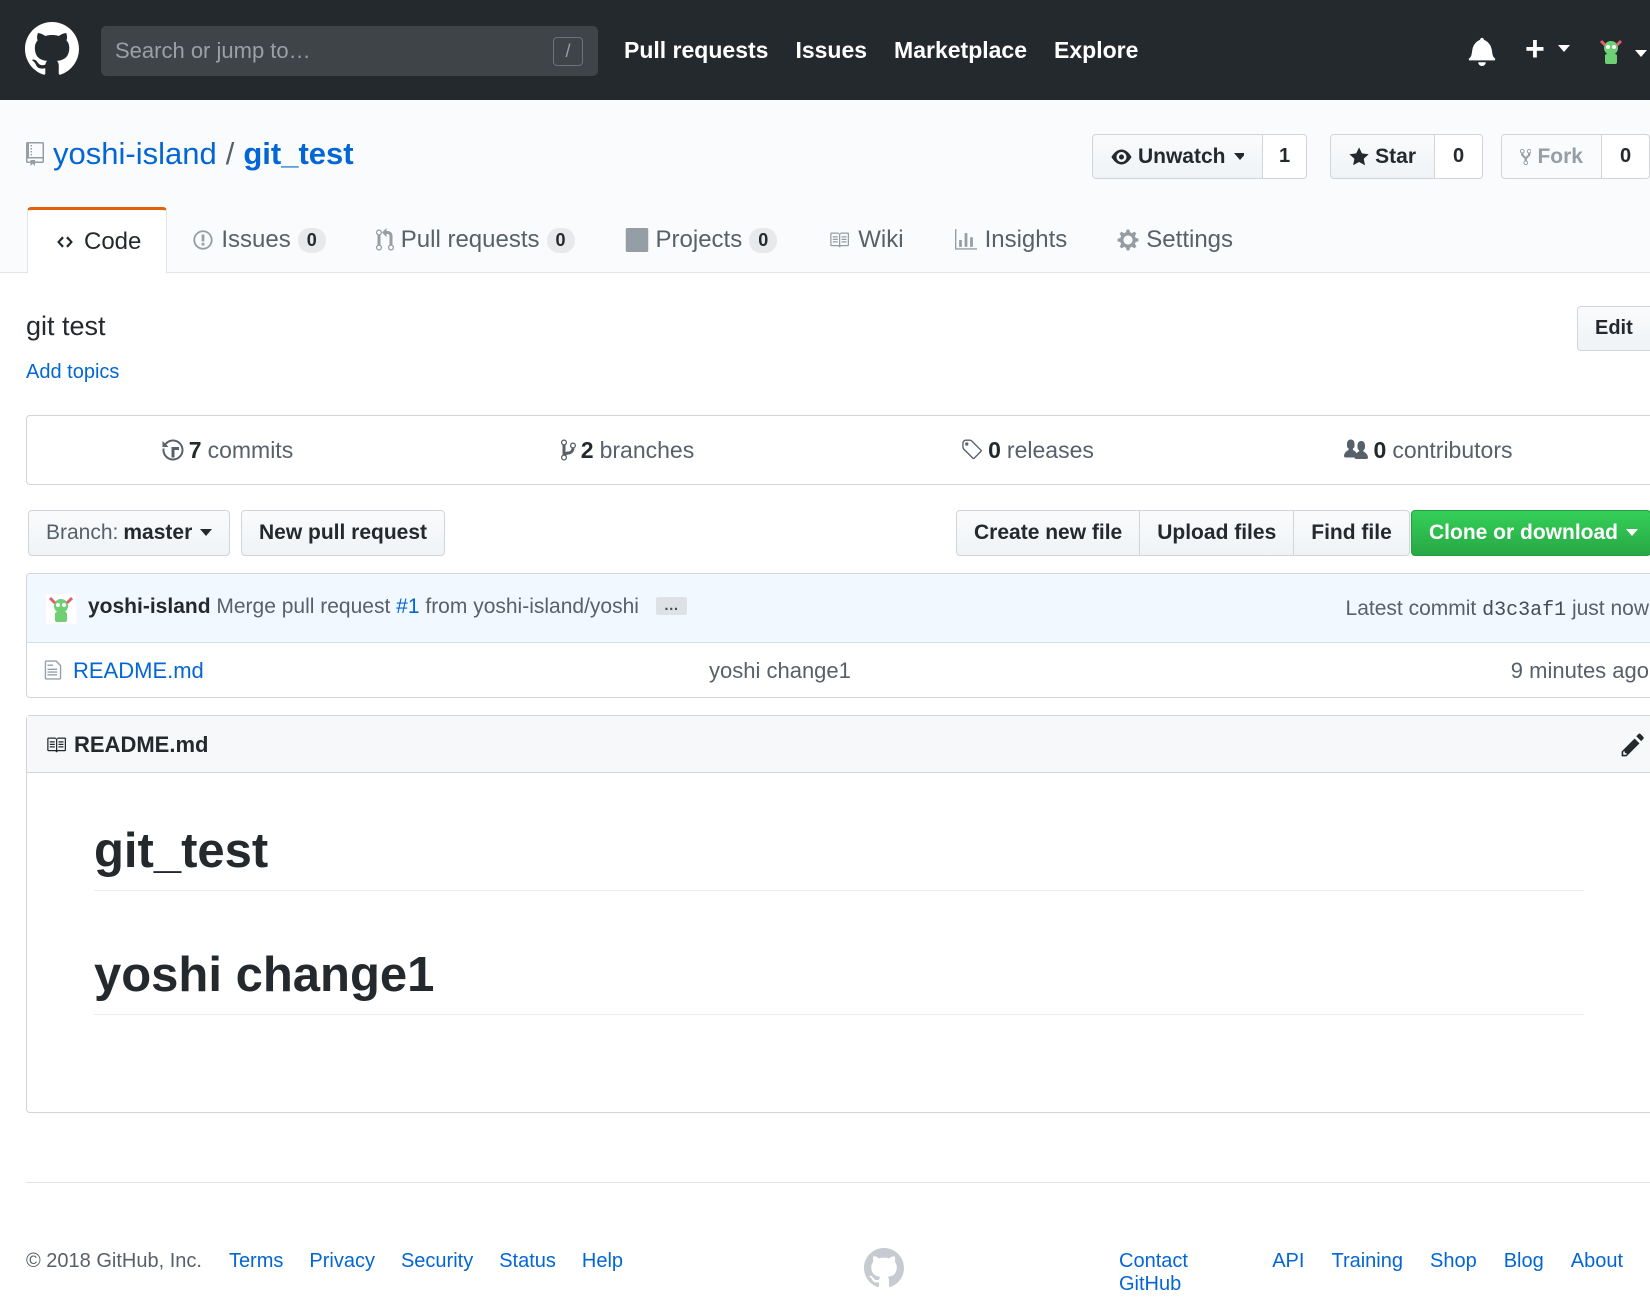  I want to click on branch-select-button: Branch: master, so click(129, 533).